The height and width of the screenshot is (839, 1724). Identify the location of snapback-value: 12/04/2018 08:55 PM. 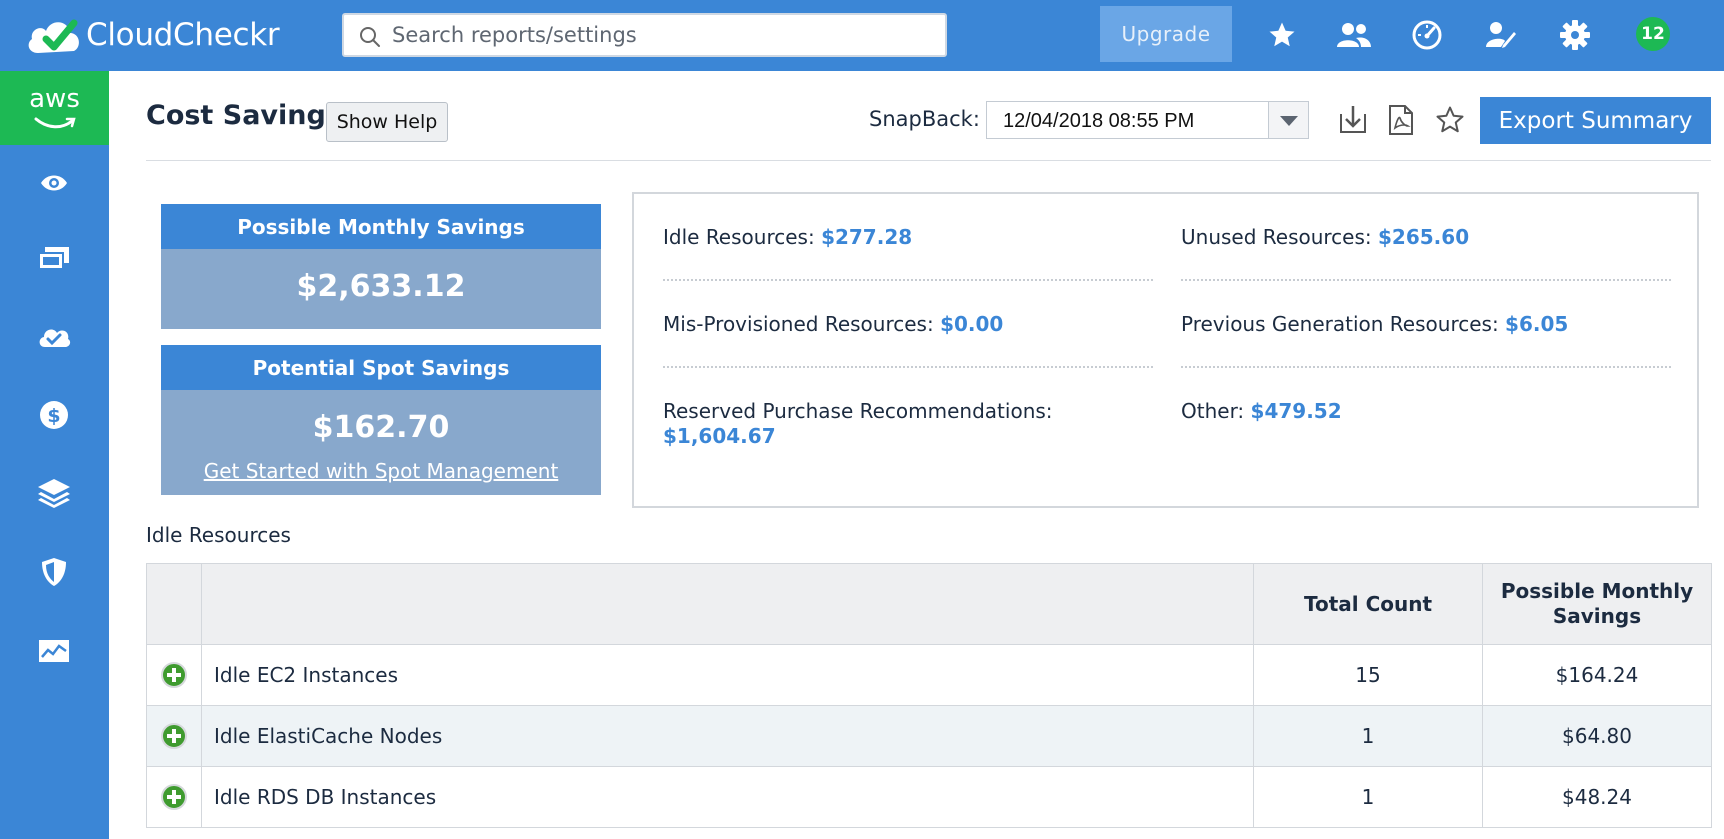
(1099, 121).